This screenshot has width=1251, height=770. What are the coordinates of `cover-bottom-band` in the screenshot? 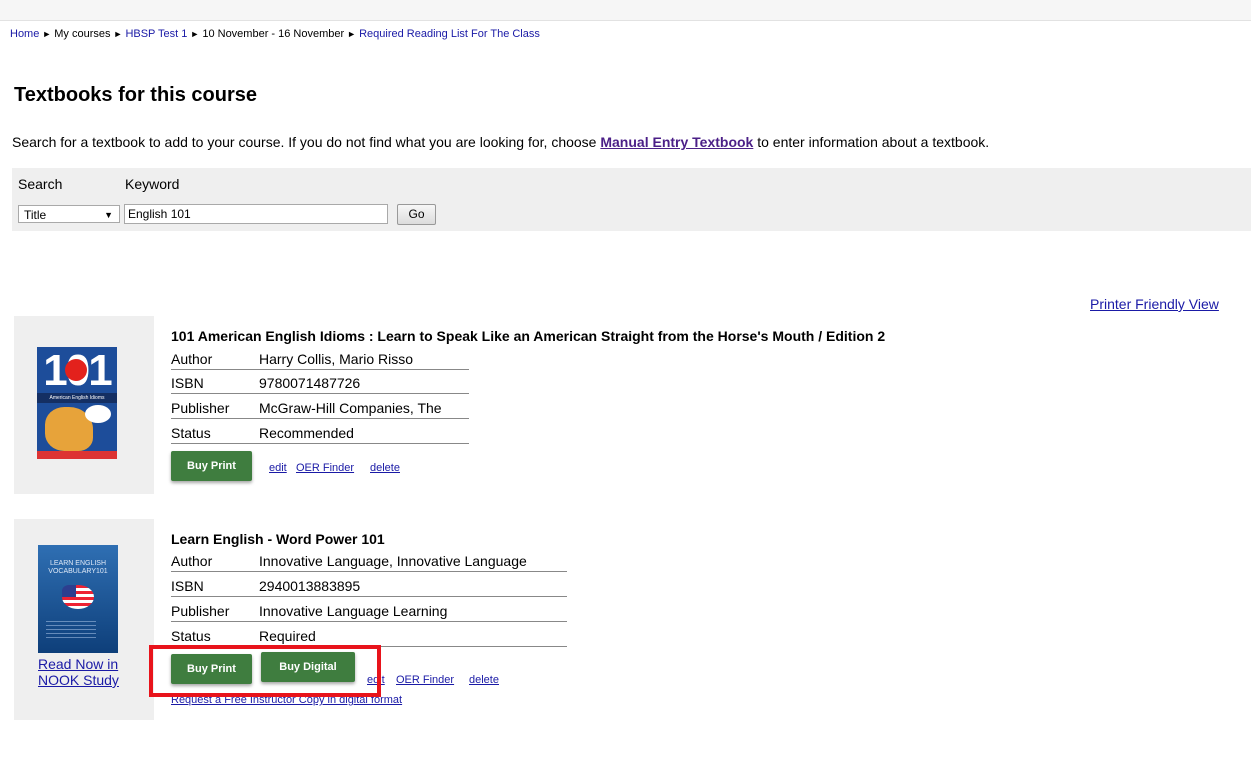 It's located at (77, 455).